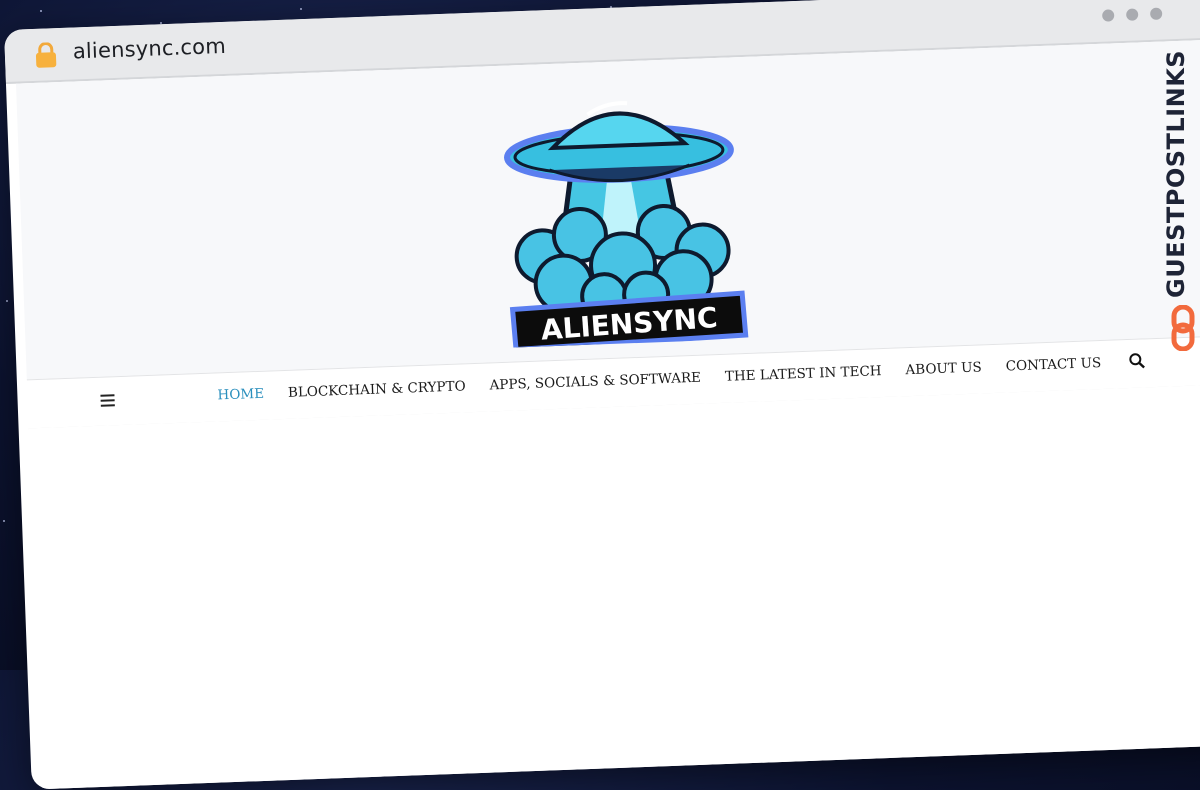 The width and height of the screenshot is (1200, 790). Describe the element at coordinates (595, 382) in the screenshot. I see `nav-item-apps-socials-software: APPS, SOCIALS & SOFTWARE` at that location.